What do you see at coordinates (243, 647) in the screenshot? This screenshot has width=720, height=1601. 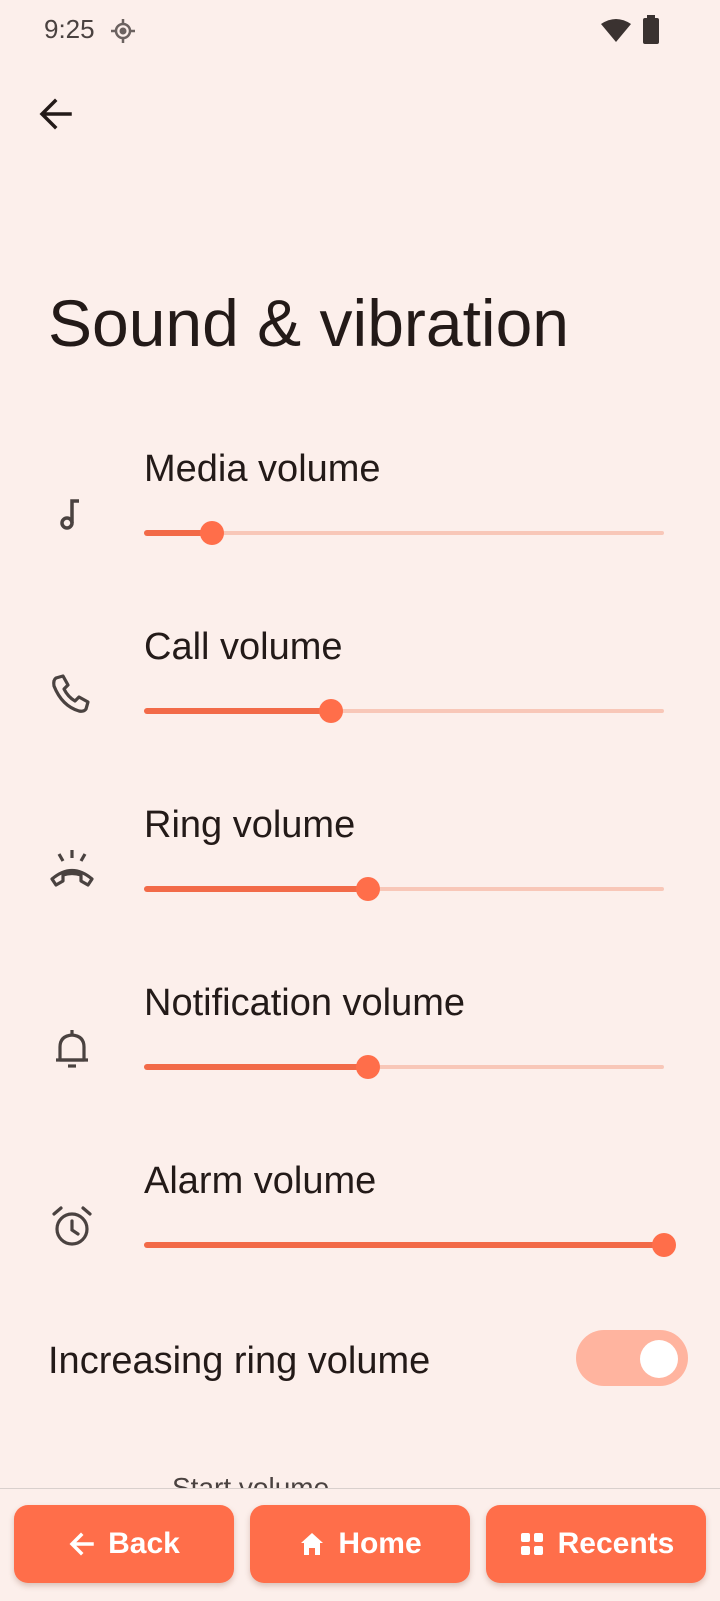 I see `call-volume-label: Call volume` at bounding box center [243, 647].